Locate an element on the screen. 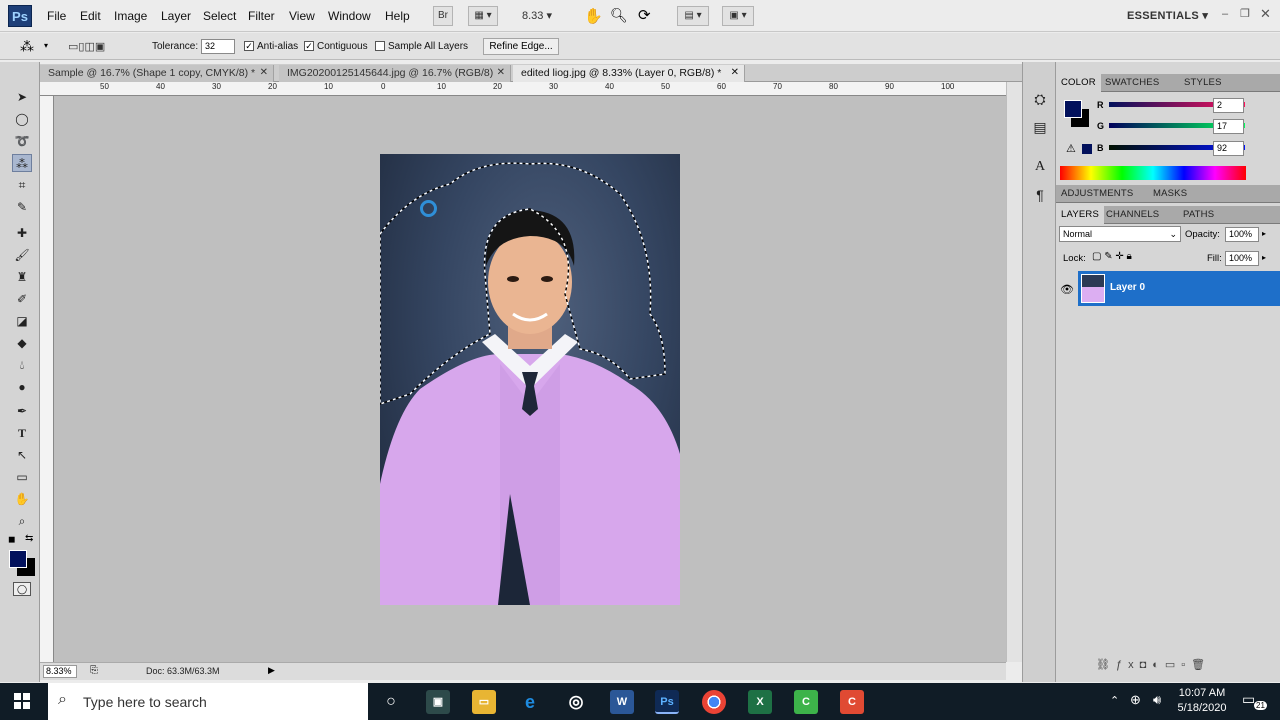 The image size is (1280, 720). camtasia-red-icon: C is located at coordinates (852, 702).